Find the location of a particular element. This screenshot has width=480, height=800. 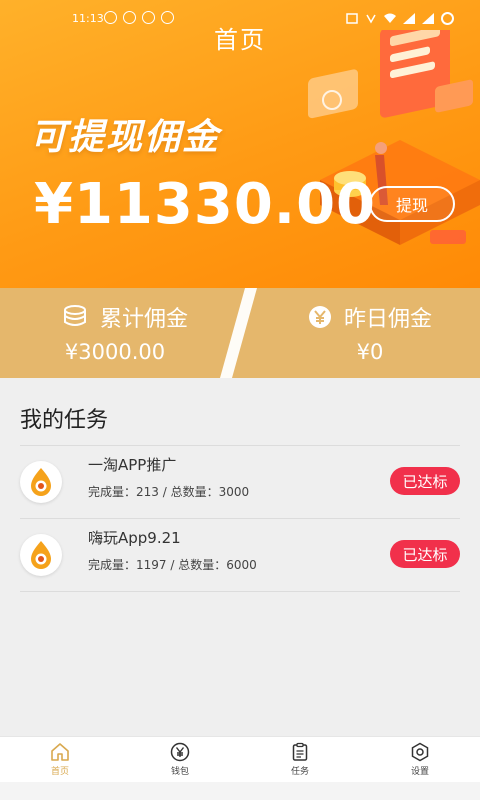

tab-wallet: 钱包 is located at coordinates (180, 759).